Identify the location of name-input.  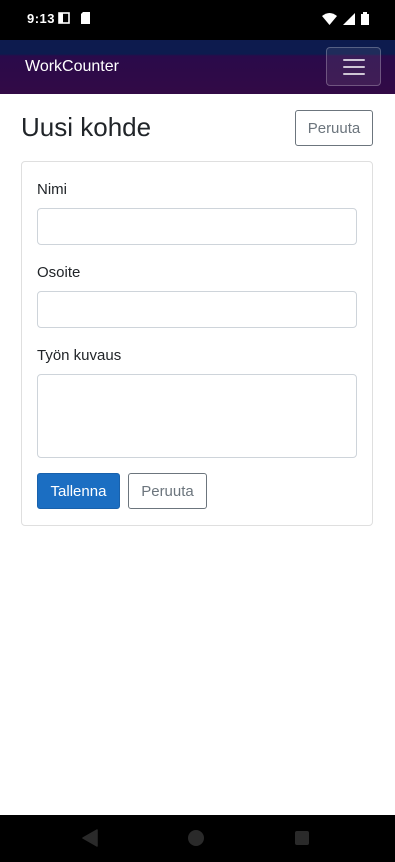
(197, 226).